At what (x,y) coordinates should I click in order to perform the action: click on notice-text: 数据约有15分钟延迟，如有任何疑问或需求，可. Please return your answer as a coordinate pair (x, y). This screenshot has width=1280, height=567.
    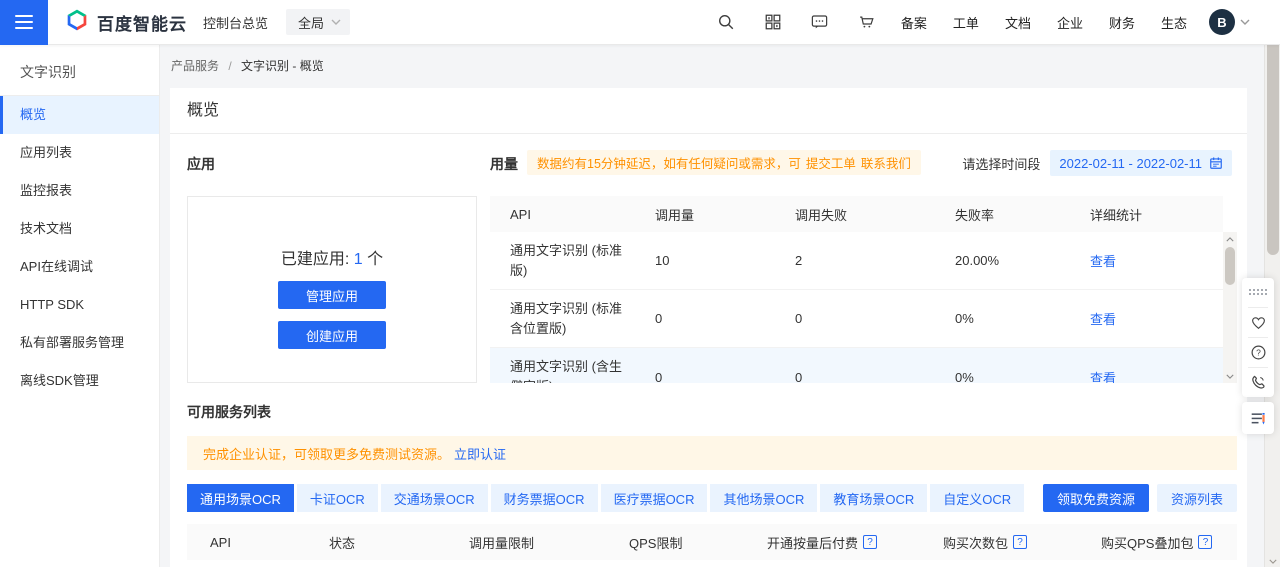
    Looking at the image, I should click on (669, 164).